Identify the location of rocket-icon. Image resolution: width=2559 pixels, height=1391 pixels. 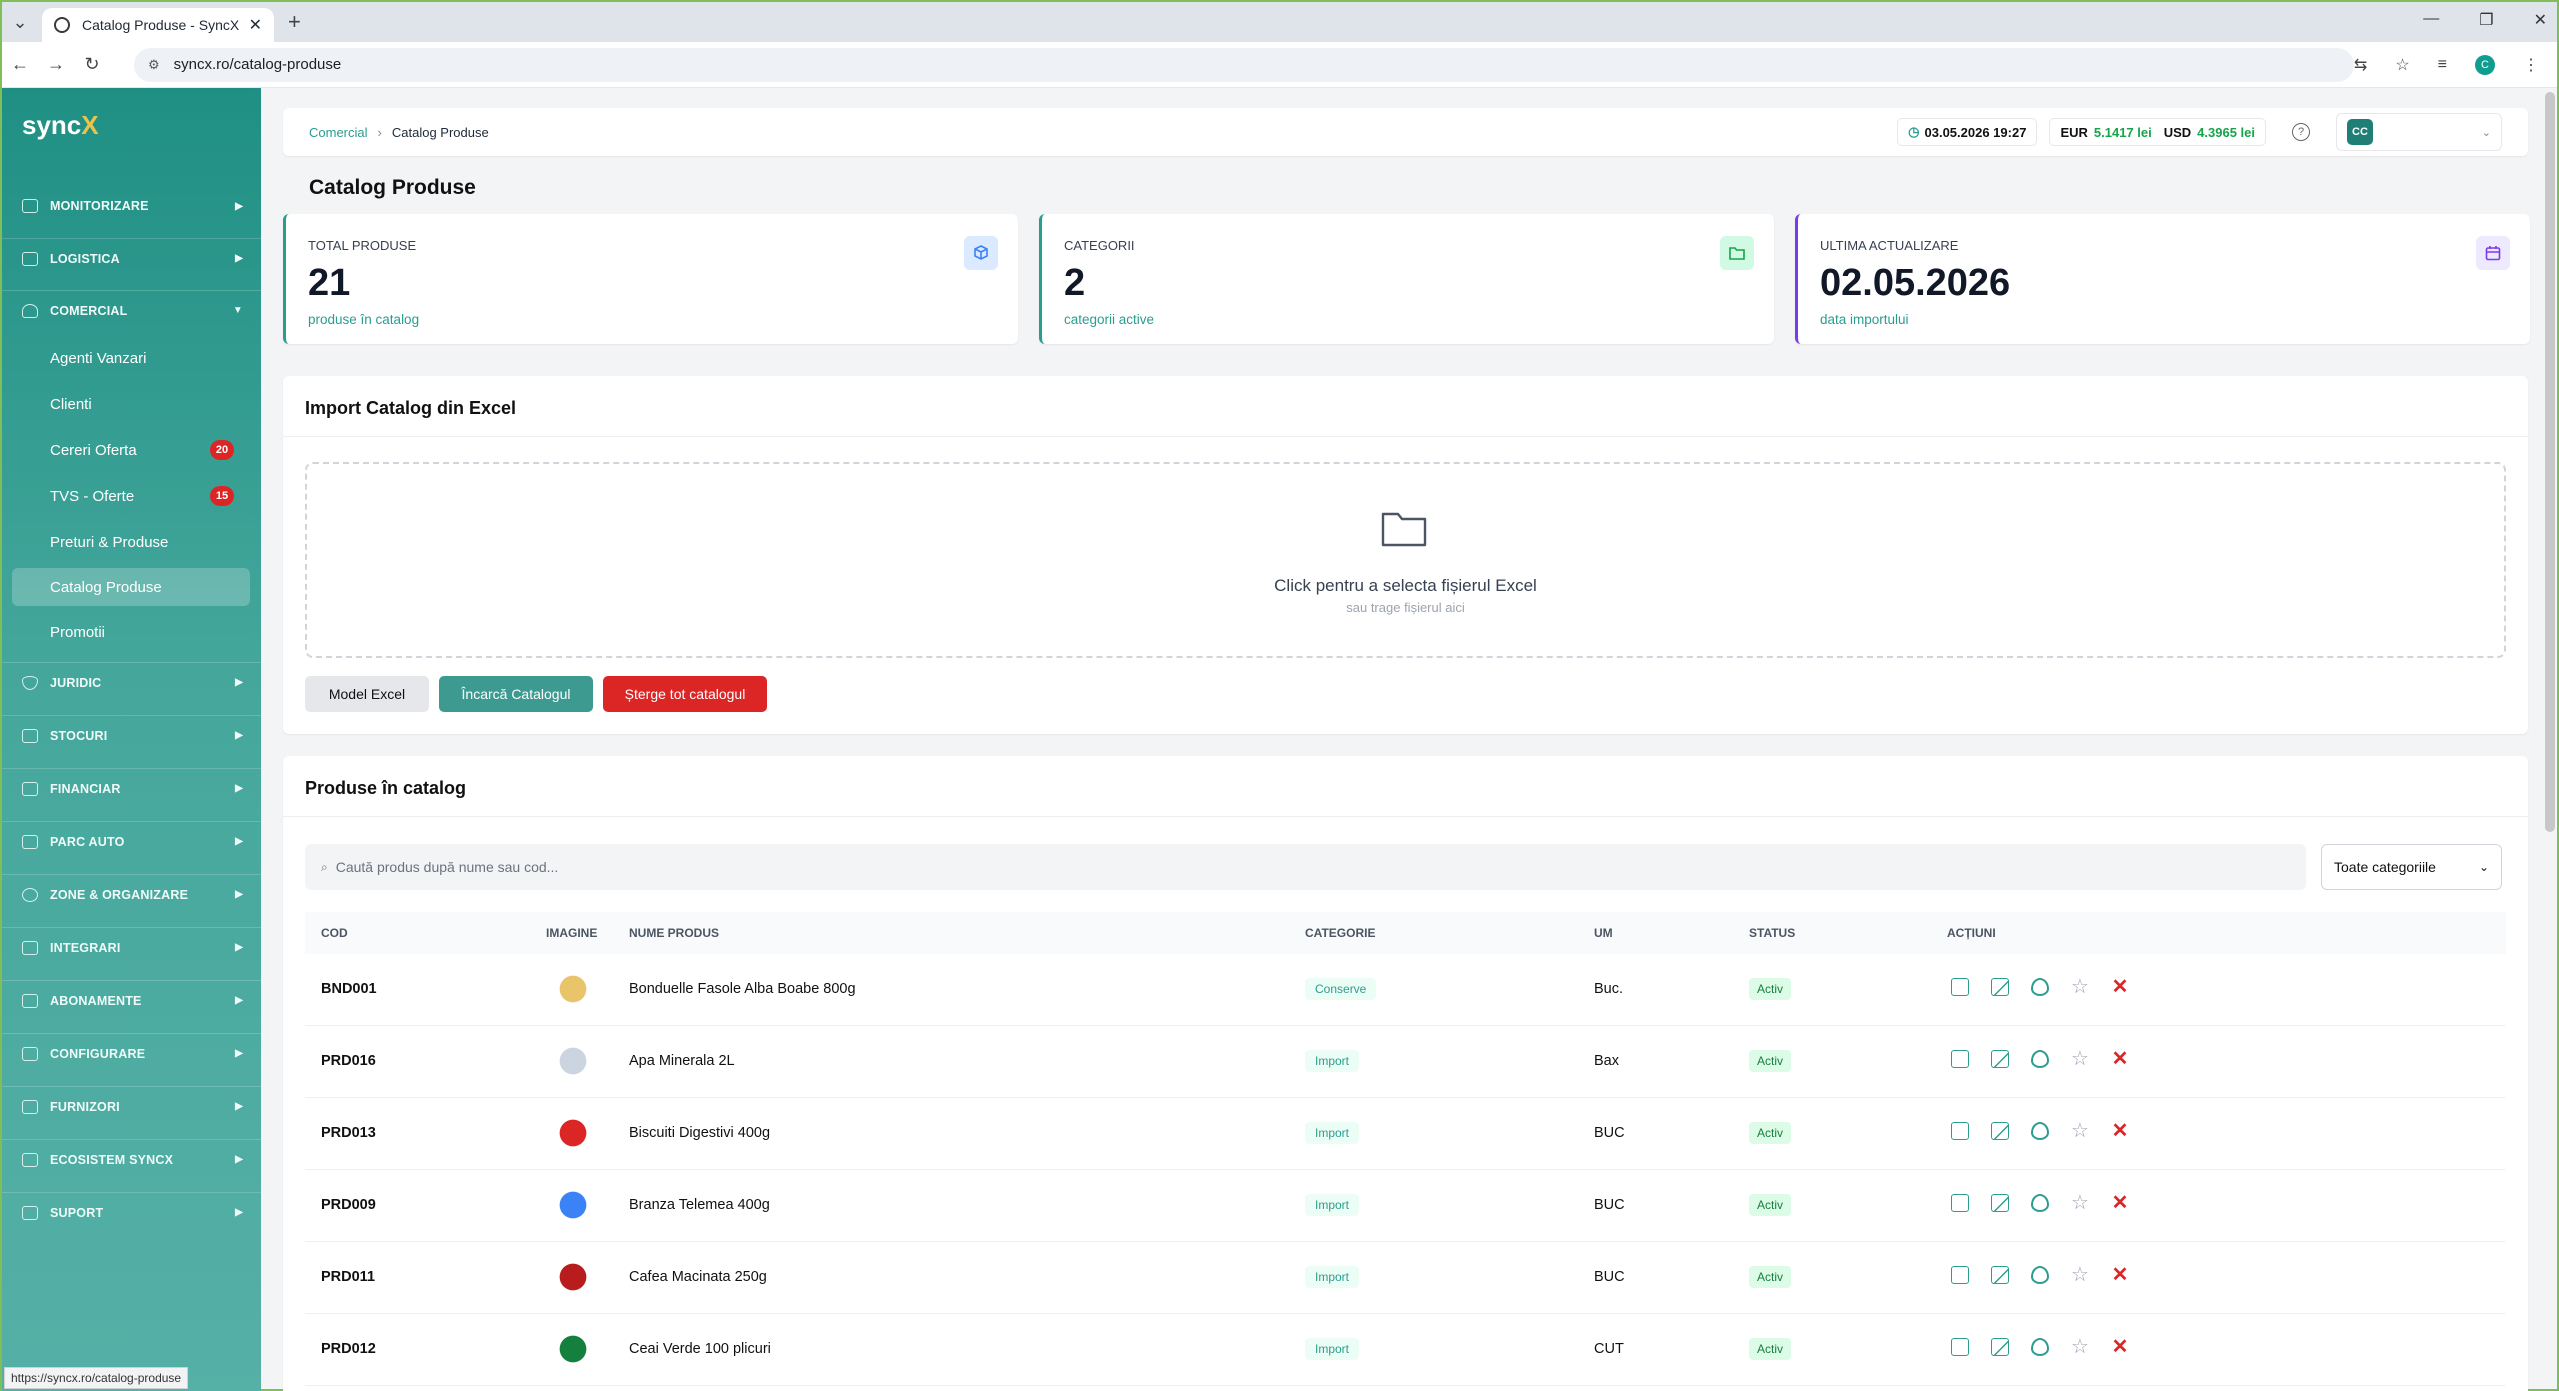
(30, 1159).